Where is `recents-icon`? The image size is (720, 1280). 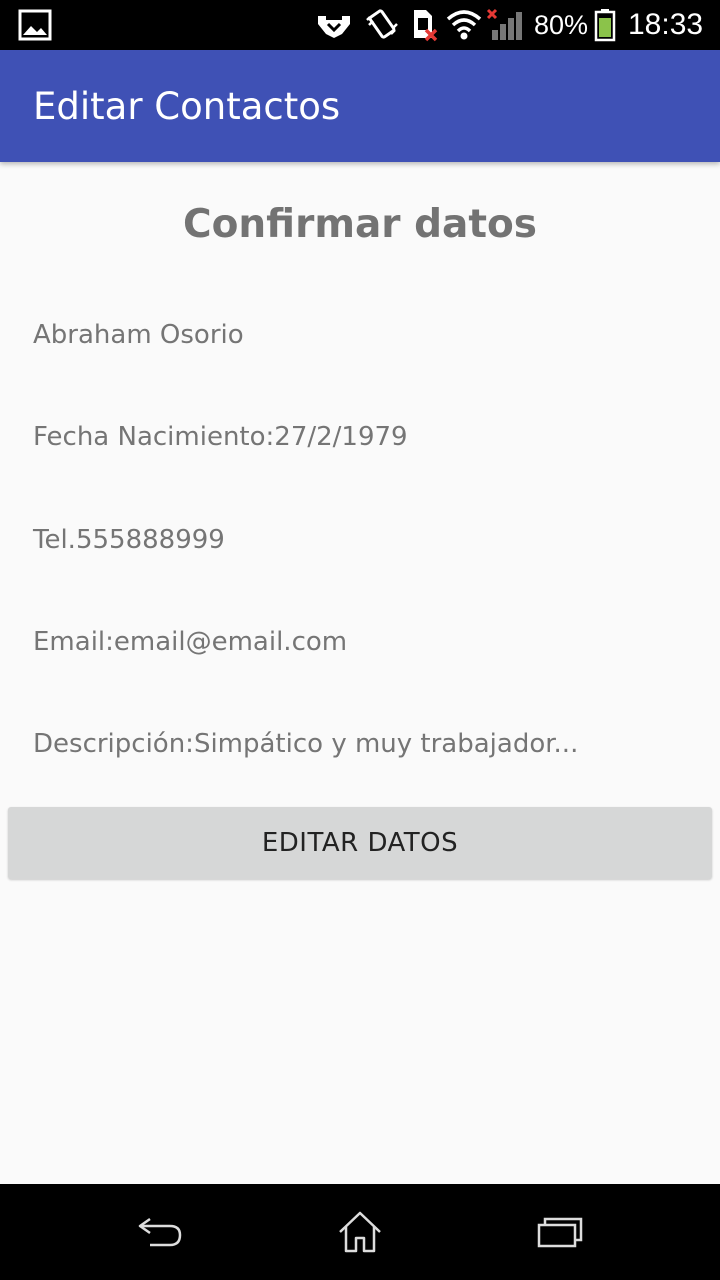 recents-icon is located at coordinates (560, 1232).